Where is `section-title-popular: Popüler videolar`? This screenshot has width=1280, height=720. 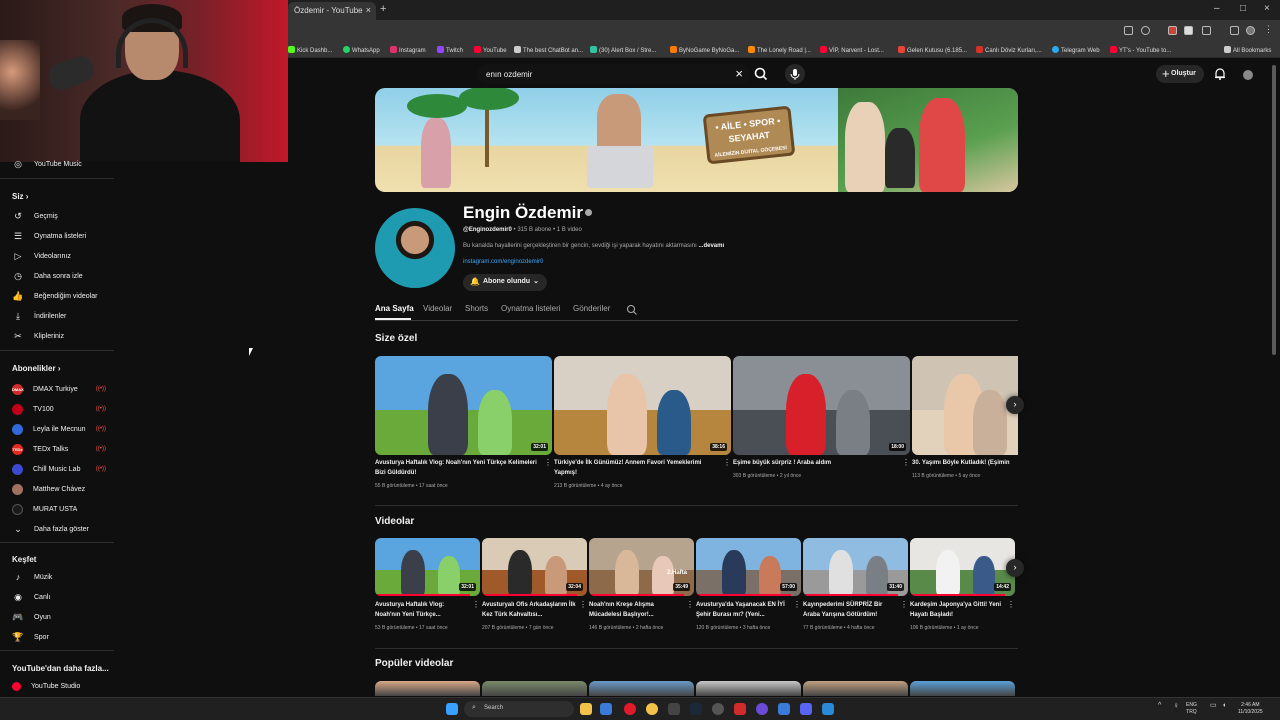
section-title-popular: Popüler videolar is located at coordinates (414, 663).